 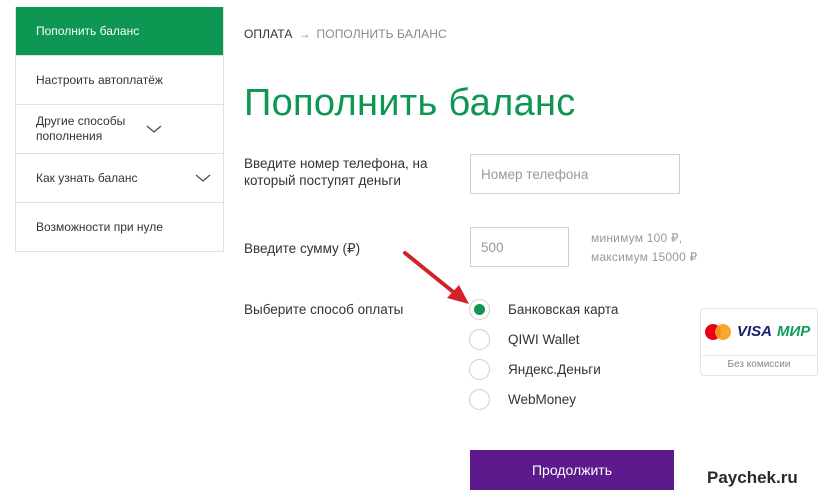 What do you see at coordinates (410, 103) in the screenshot?
I see `page-title: Пополнить баланс` at bounding box center [410, 103].